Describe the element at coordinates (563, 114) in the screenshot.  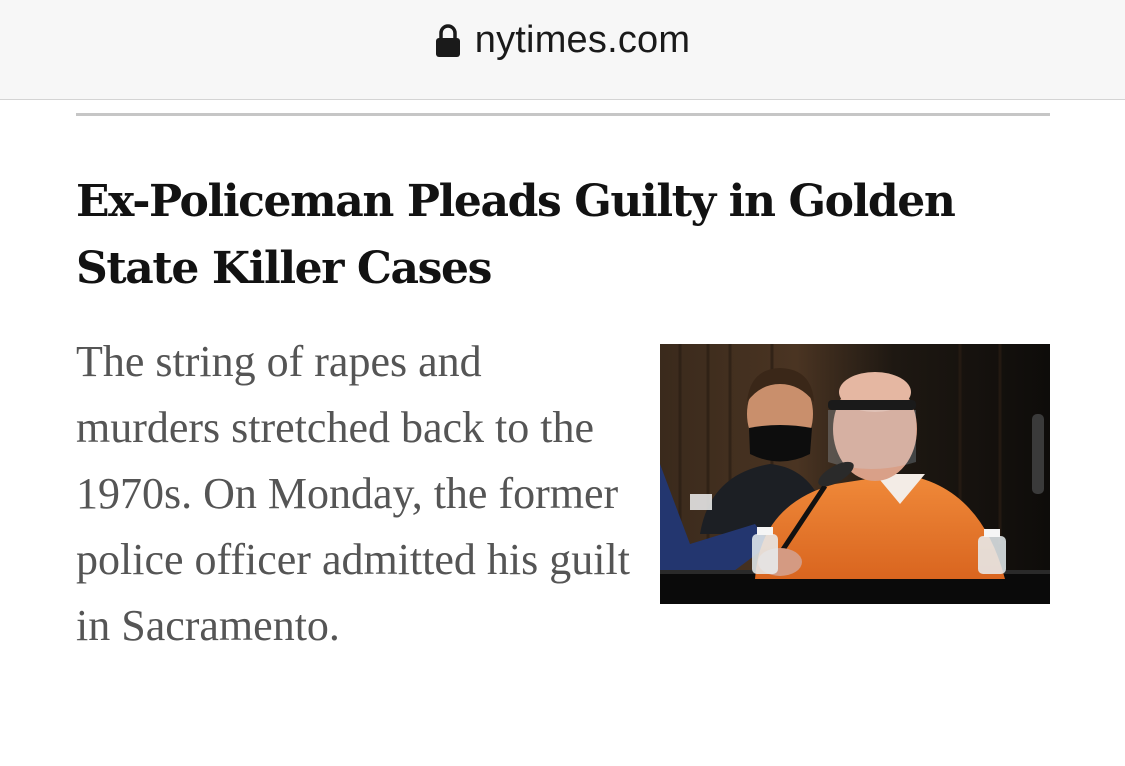
I see `section-divider` at that location.